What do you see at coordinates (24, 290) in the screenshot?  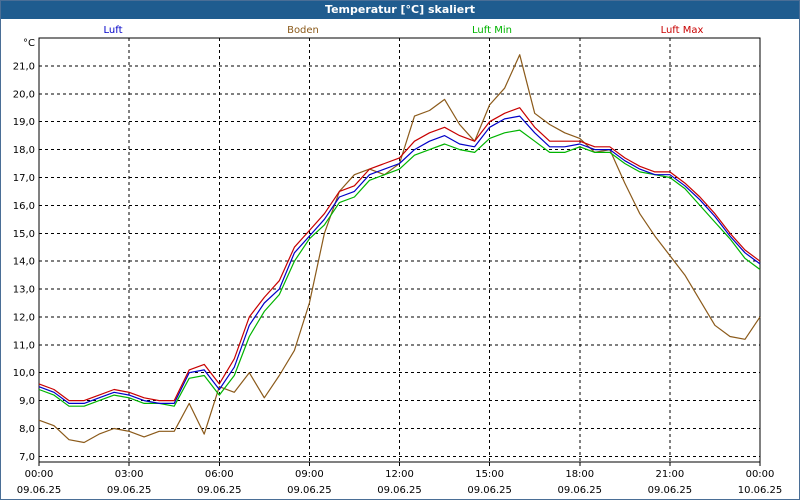 I see `y-tick-label: 13,0` at bounding box center [24, 290].